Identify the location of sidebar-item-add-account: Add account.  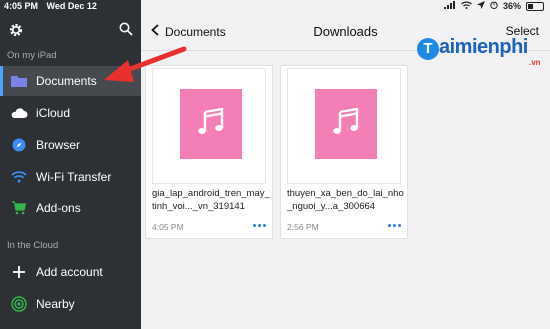
(70, 272).